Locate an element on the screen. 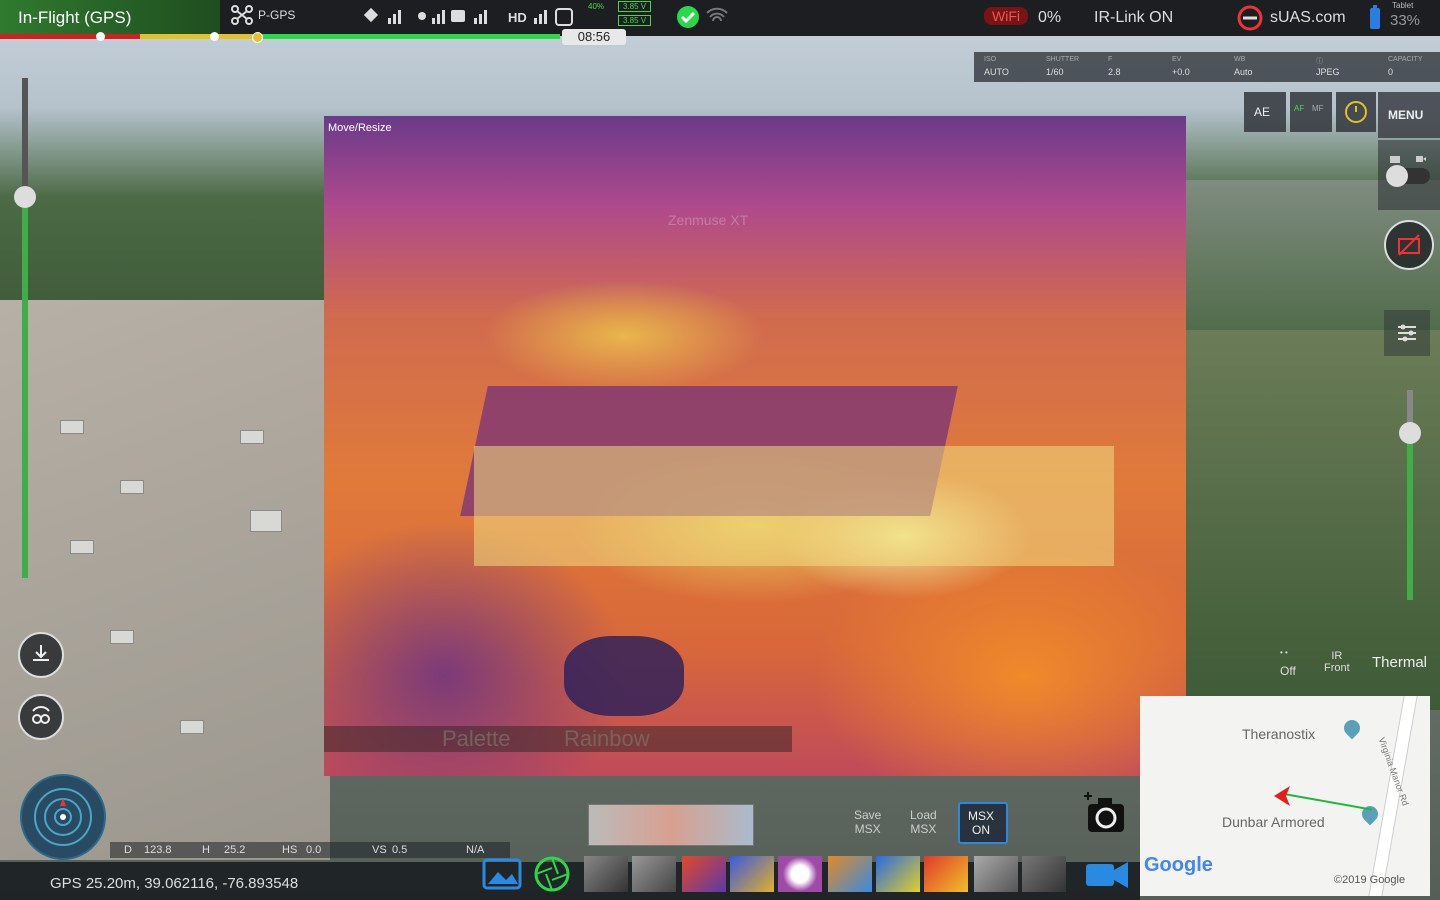 The width and height of the screenshot is (1440, 900). camera-icon is located at coordinates (1395, 159).